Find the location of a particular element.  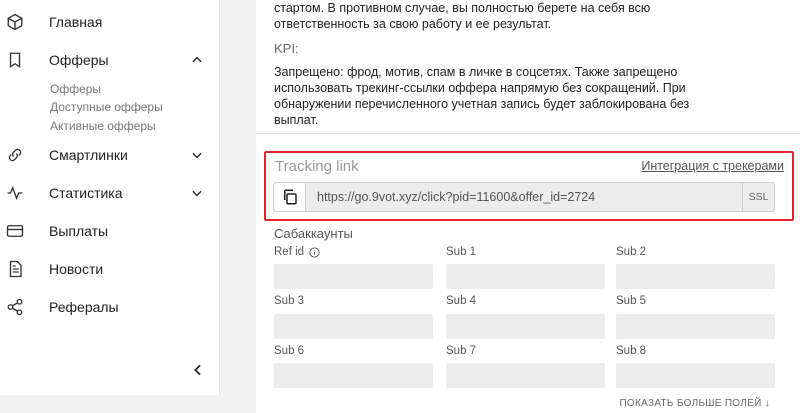

sidebar-item-label: Новости is located at coordinates (76, 269).